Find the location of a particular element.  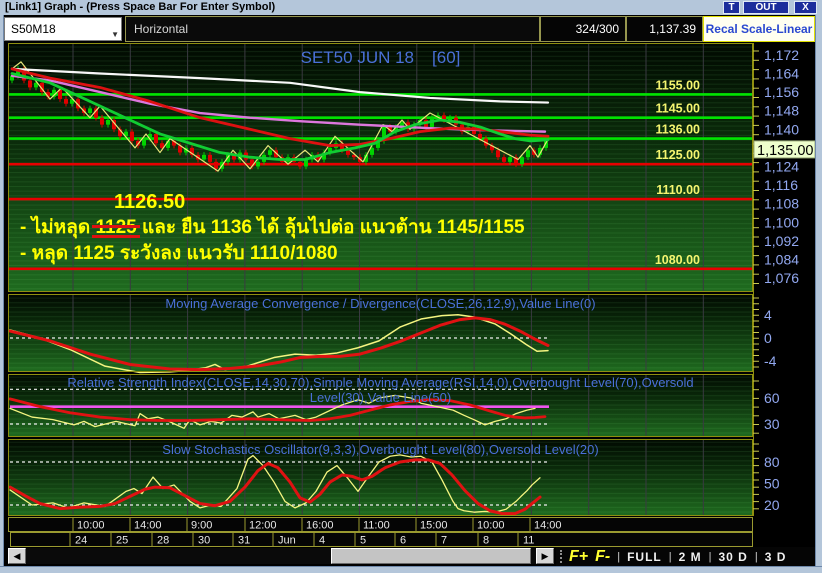

recal-scale-button: Recal Scale-Linear is located at coordinates (759, 29).